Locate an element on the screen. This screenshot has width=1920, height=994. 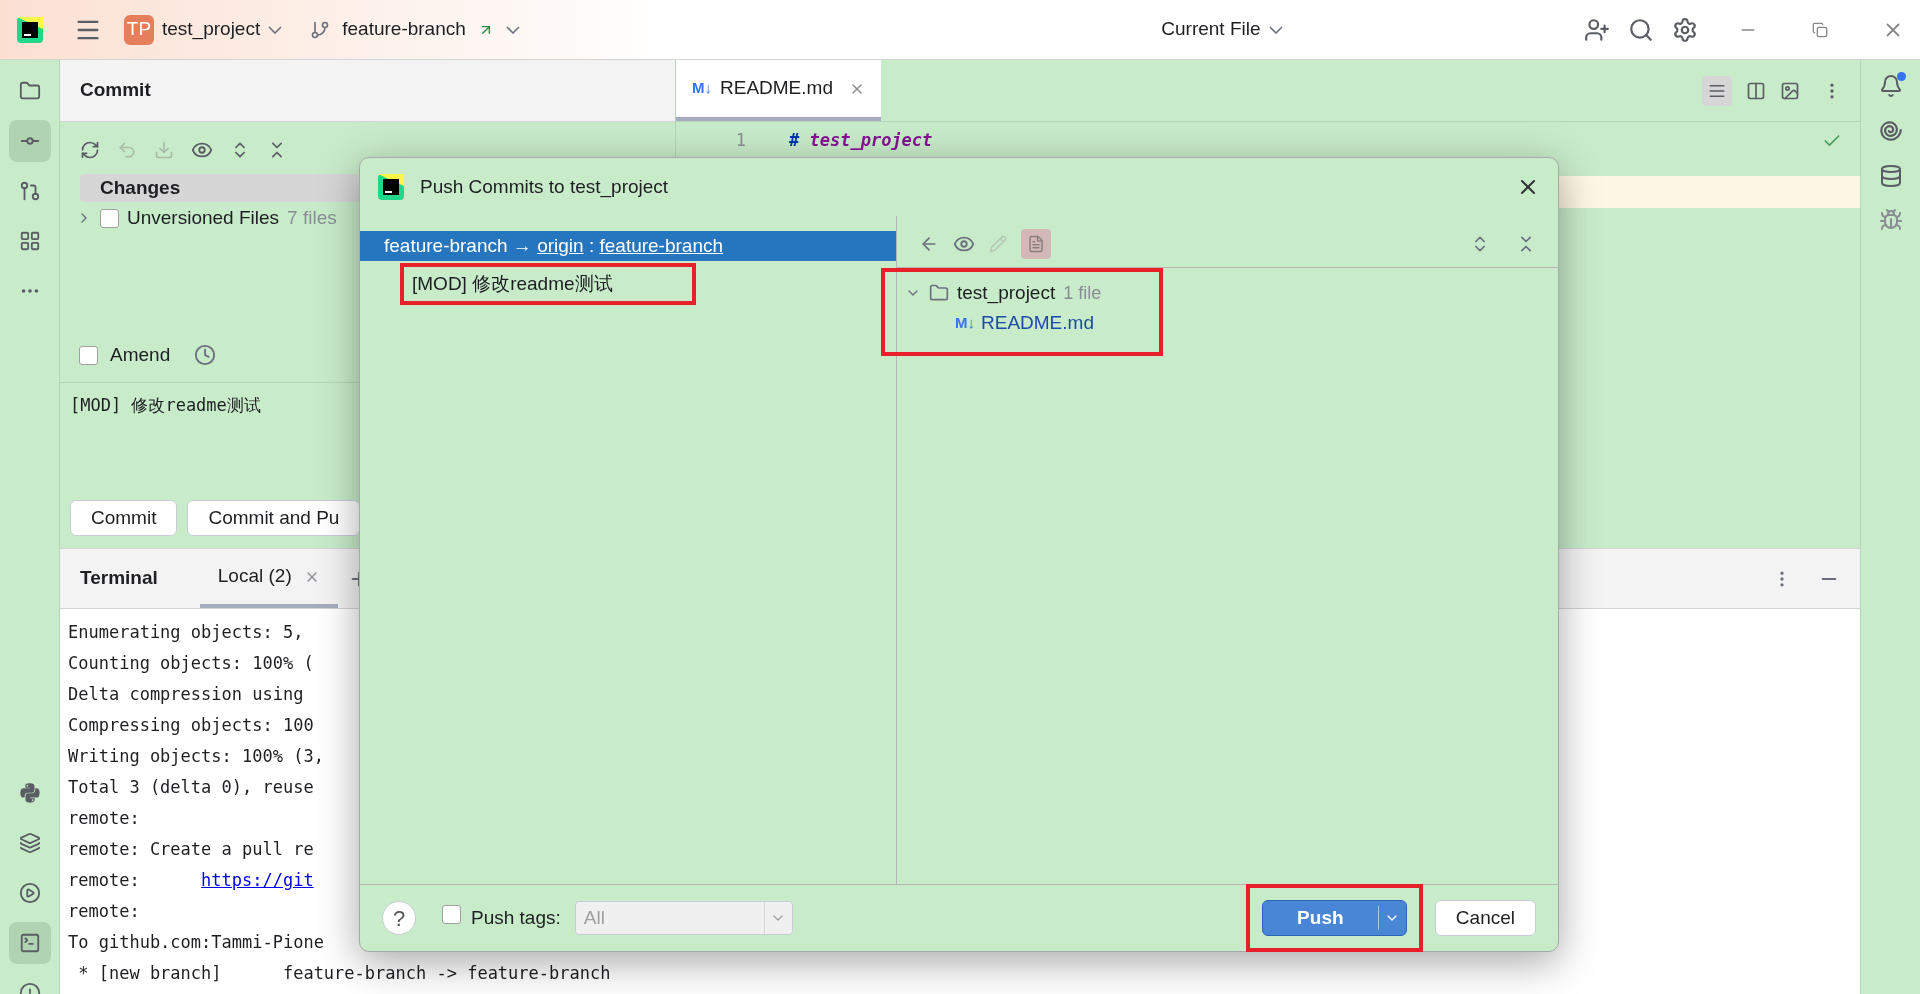
search-icon is located at coordinates (1641, 29).